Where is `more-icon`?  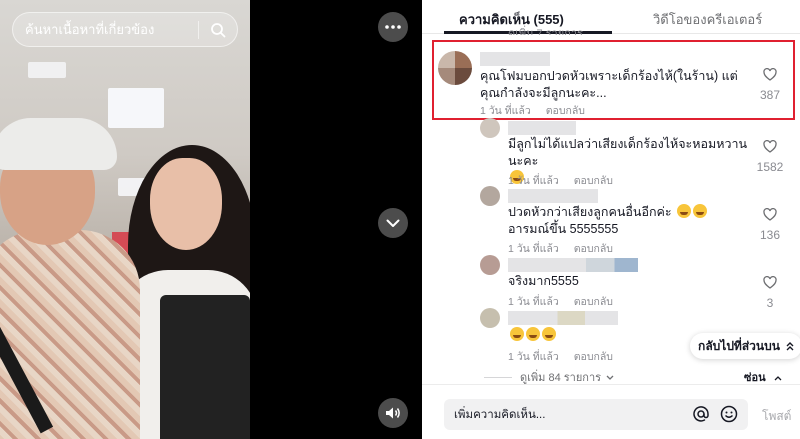 more-icon is located at coordinates (393, 27).